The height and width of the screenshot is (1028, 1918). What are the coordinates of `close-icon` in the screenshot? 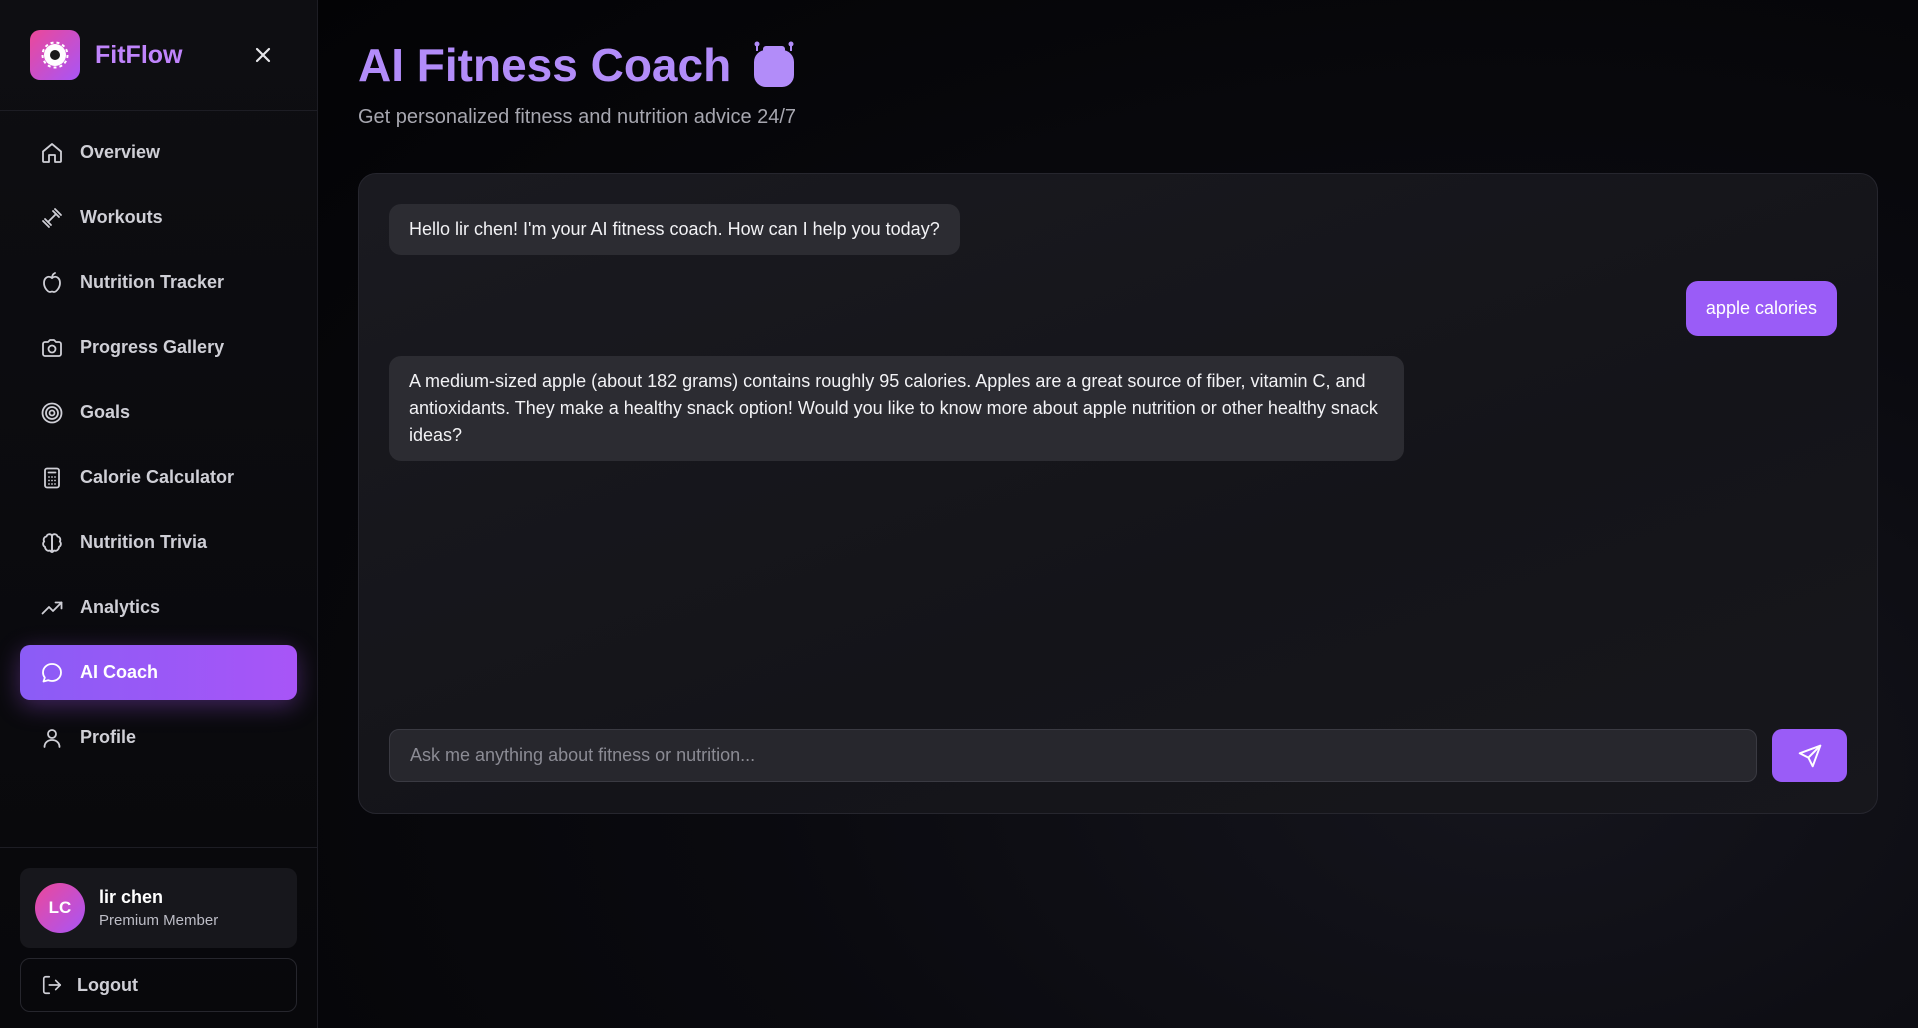 It's located at (263, 55).